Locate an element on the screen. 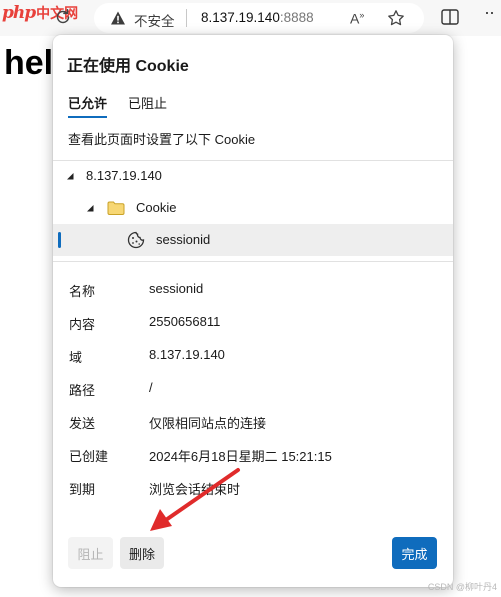 Image resolution: width=501 pixels, height=597 pixels. detail-label-path: 路径 is located at coordinates (82, 390).